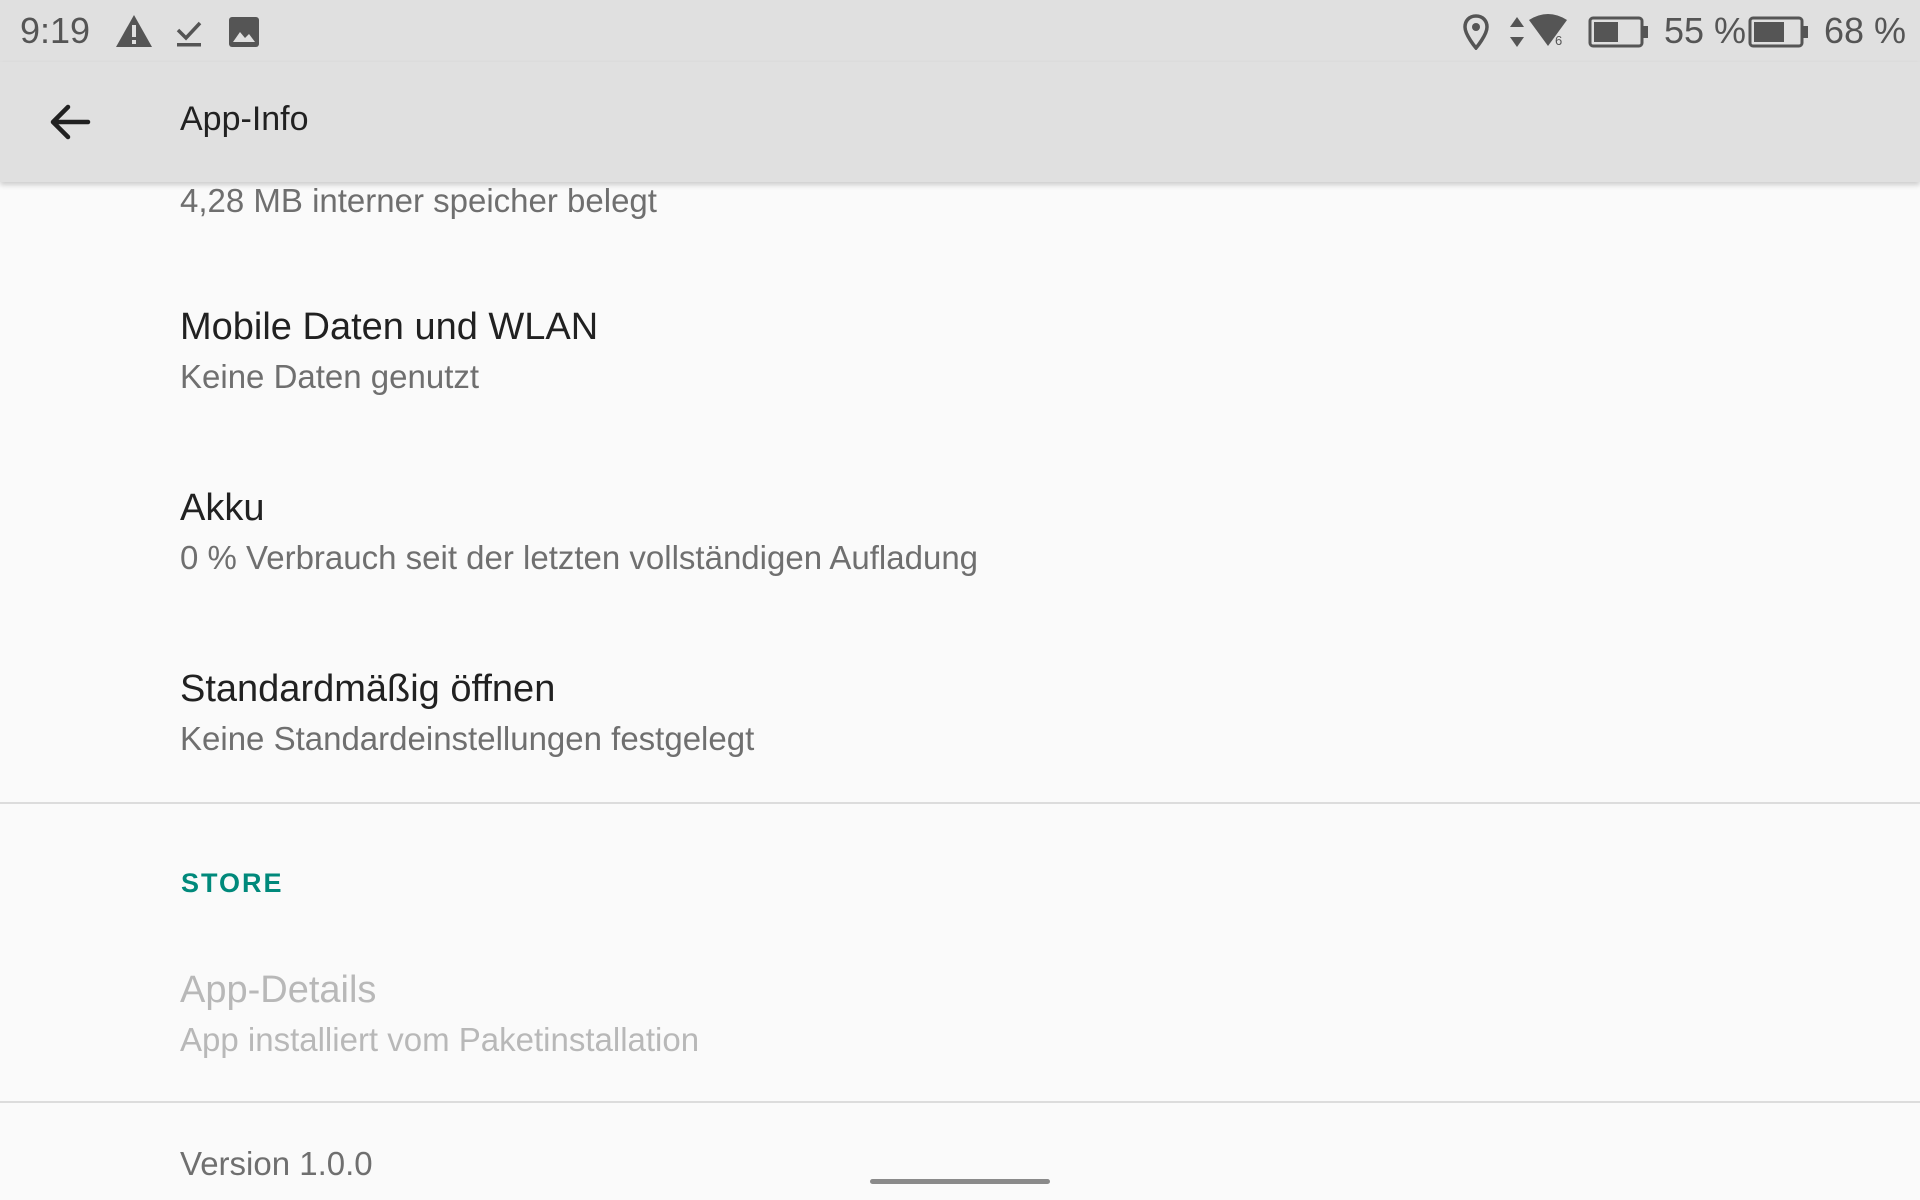 This screenshot has width=1920, height=1200. Describe the element at coordinates (244, 119) in the screenshot. I see `page-title: App-Info` at that location.